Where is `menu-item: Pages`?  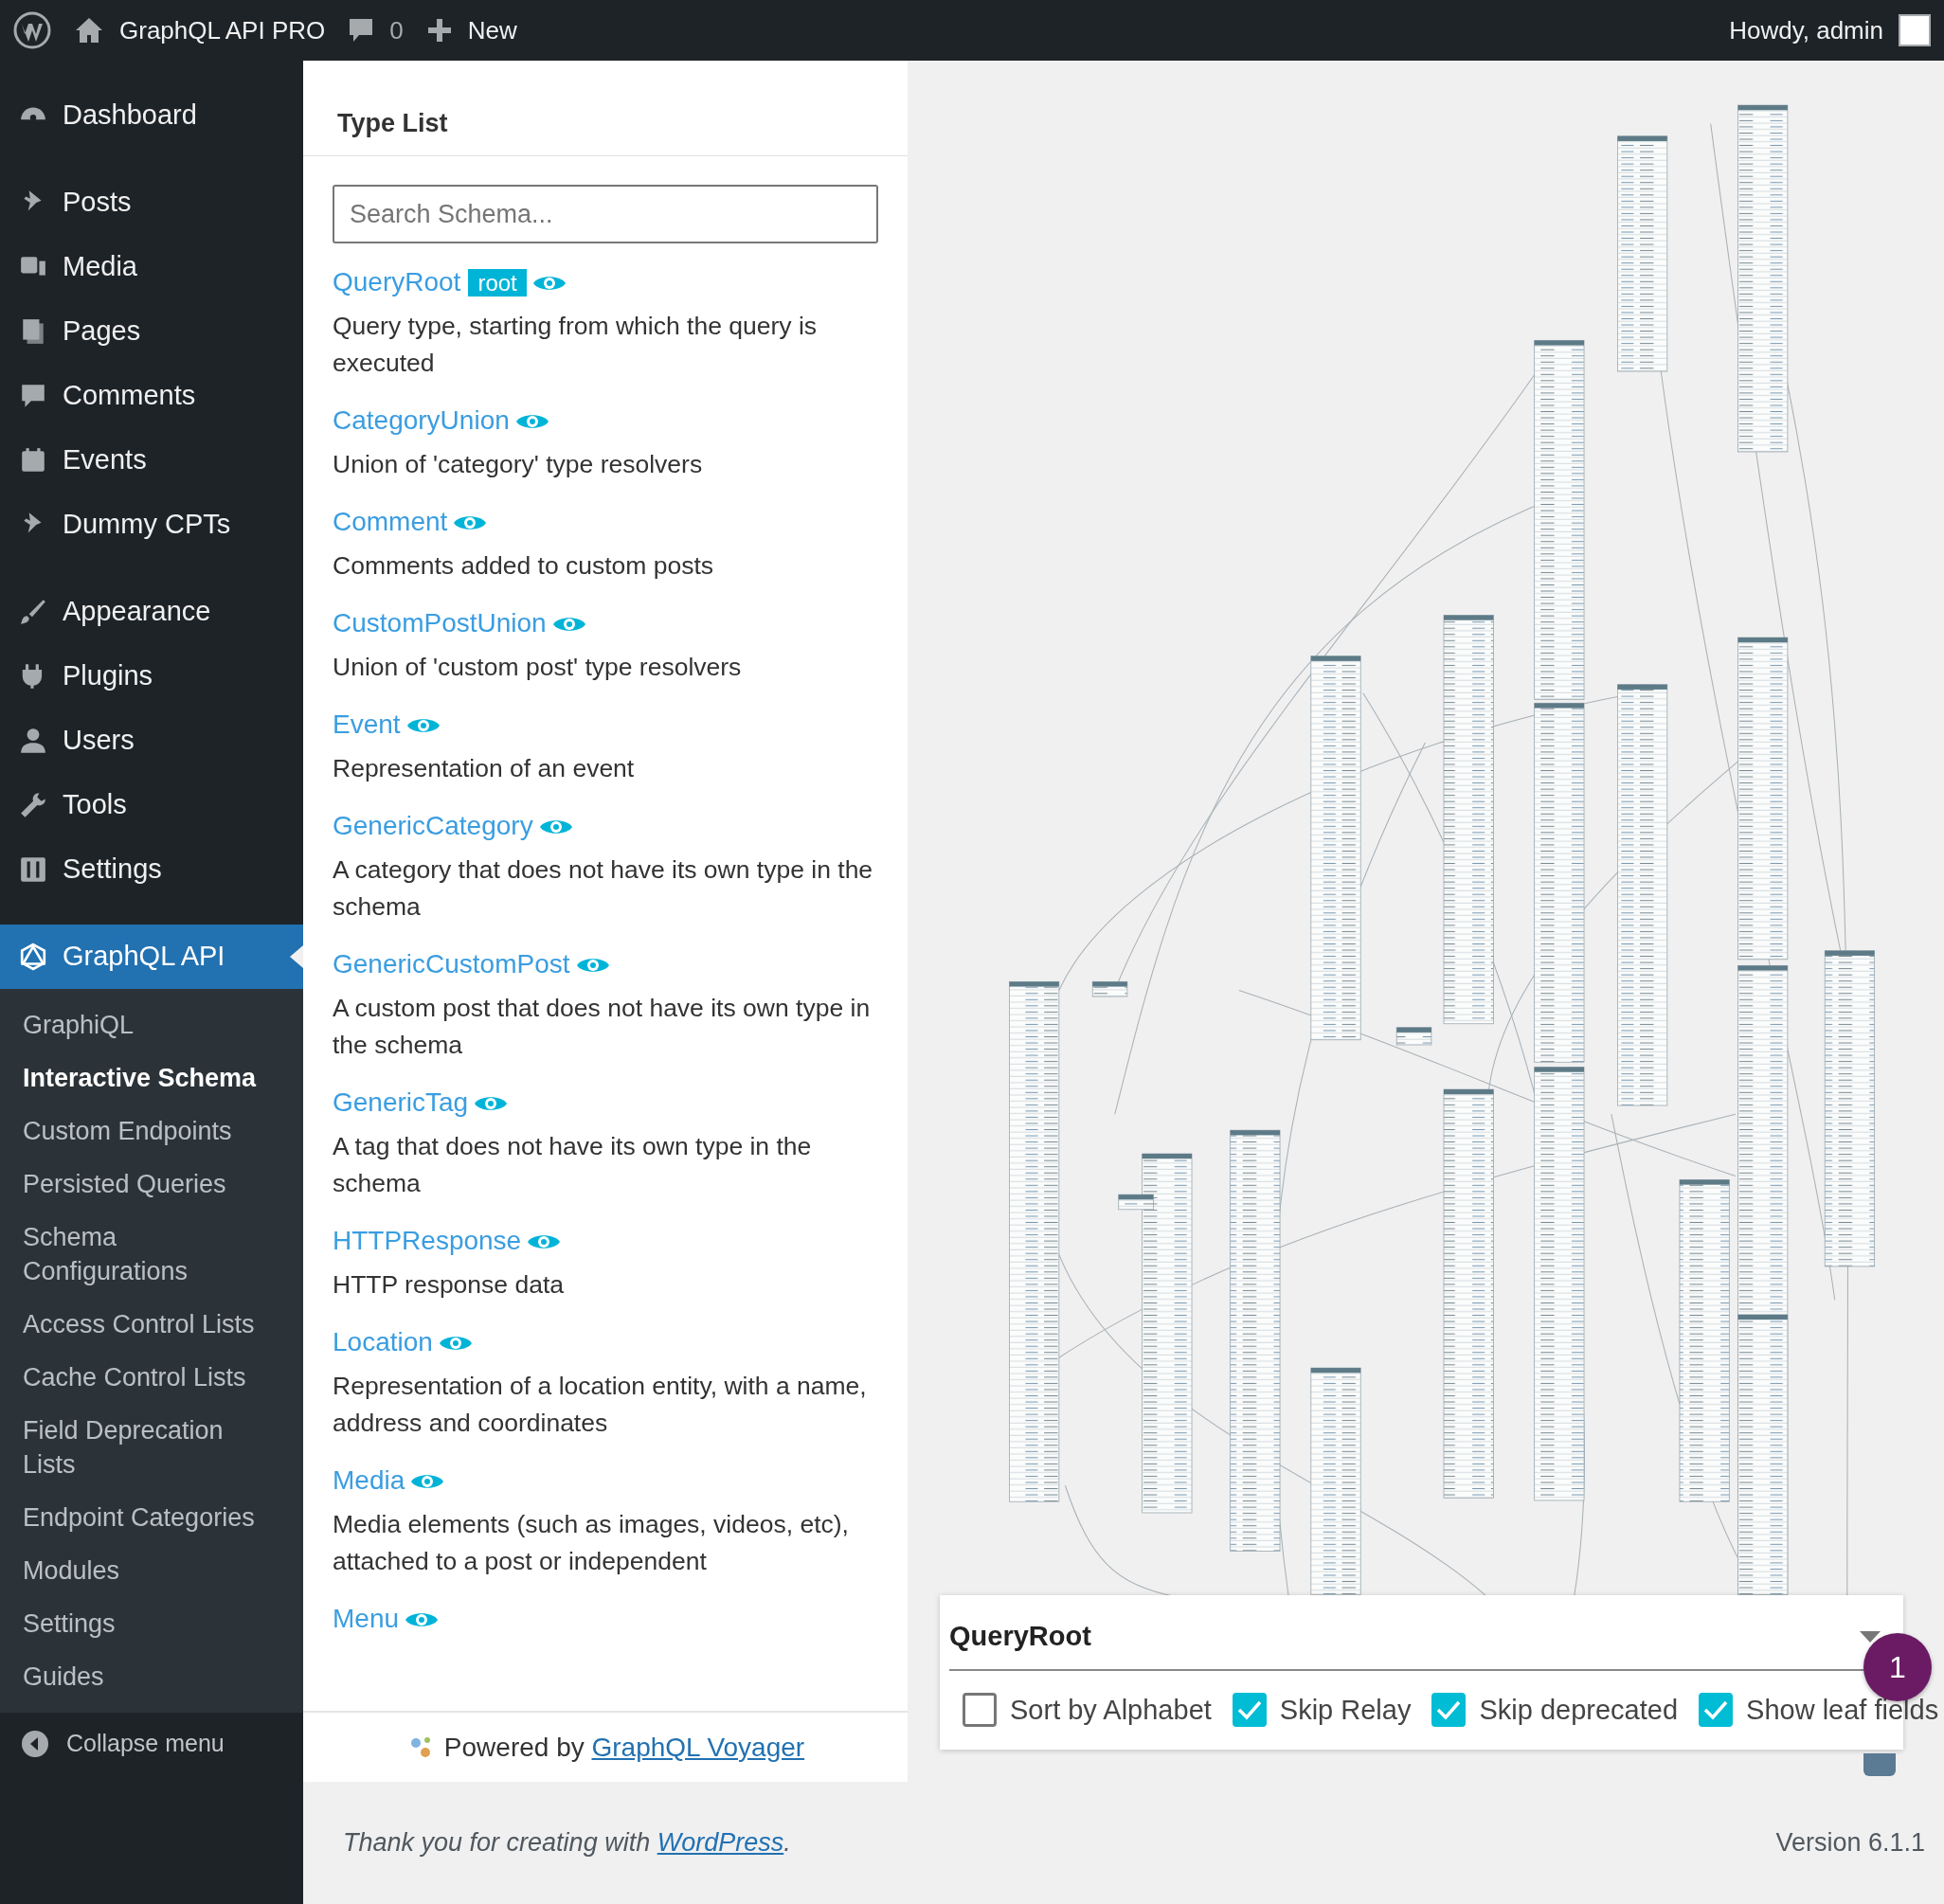 menu-item: Pages is located at coordinates (151, 331).